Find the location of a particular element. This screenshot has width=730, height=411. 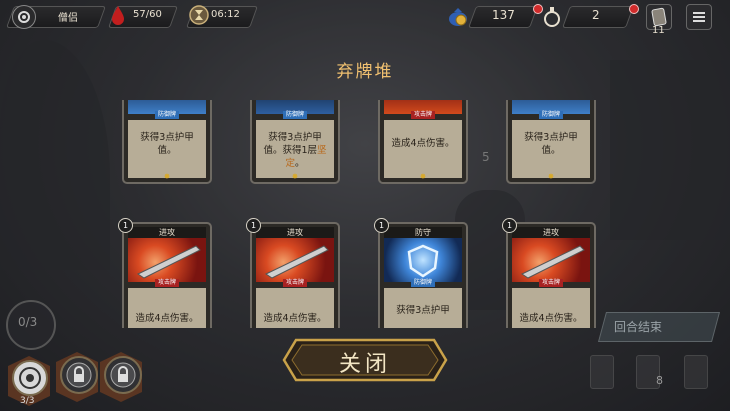

deck-count: 11 is located at coordinates (658, 30).